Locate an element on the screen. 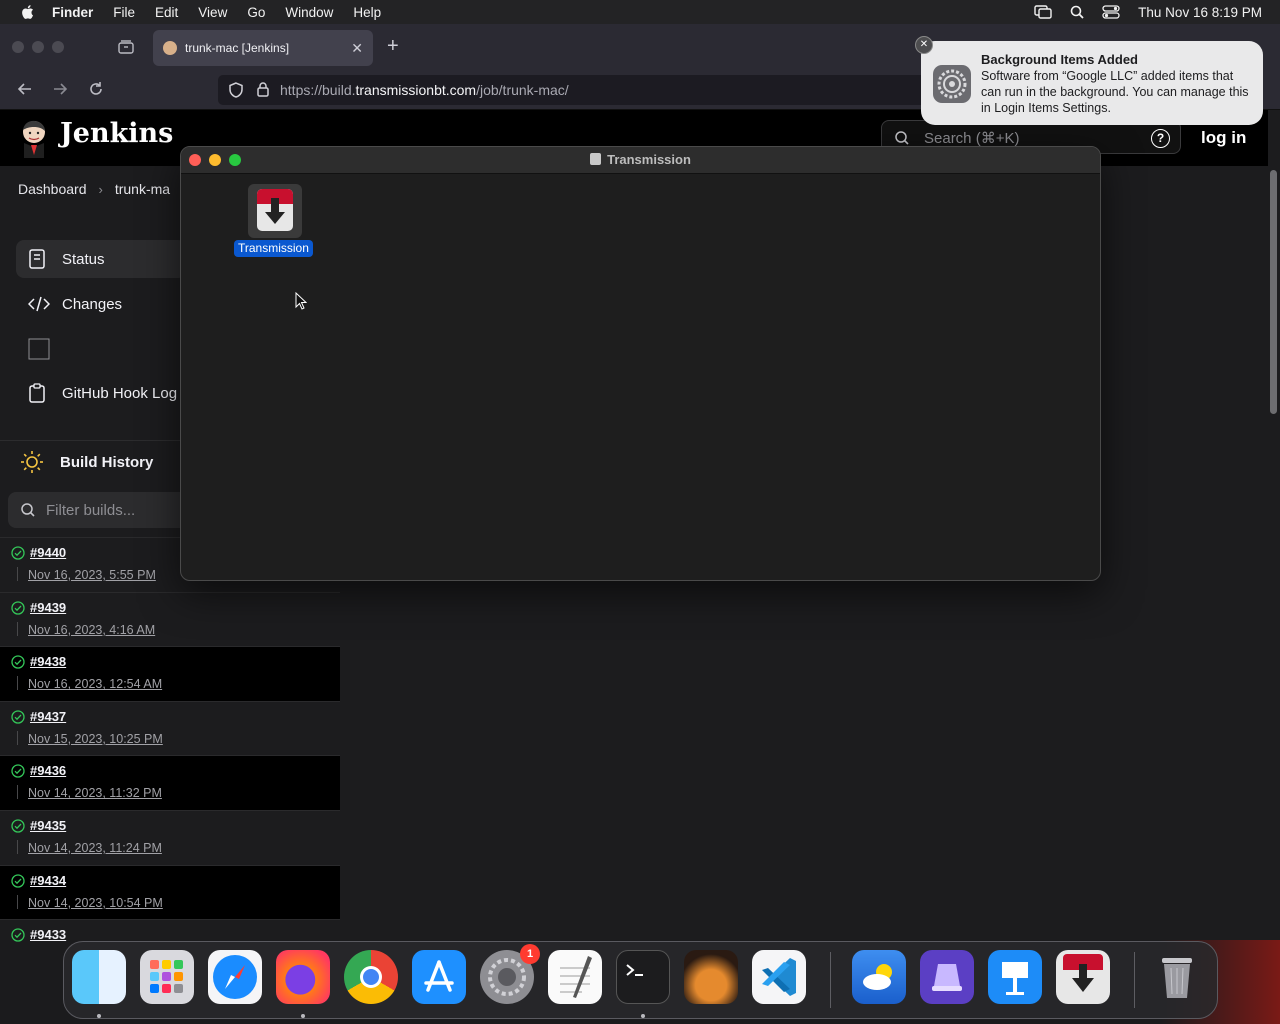  build-number-link: #9433 is located at coordinates (48, 934).